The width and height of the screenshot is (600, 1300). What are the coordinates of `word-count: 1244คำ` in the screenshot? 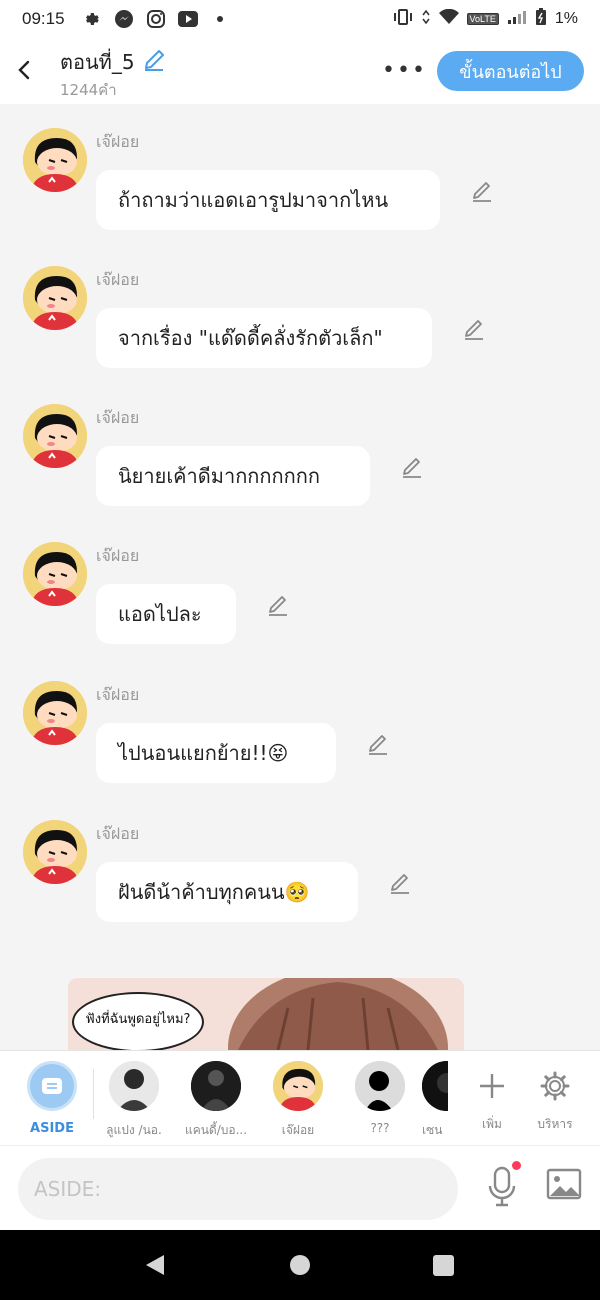 It's located at (88, 90).